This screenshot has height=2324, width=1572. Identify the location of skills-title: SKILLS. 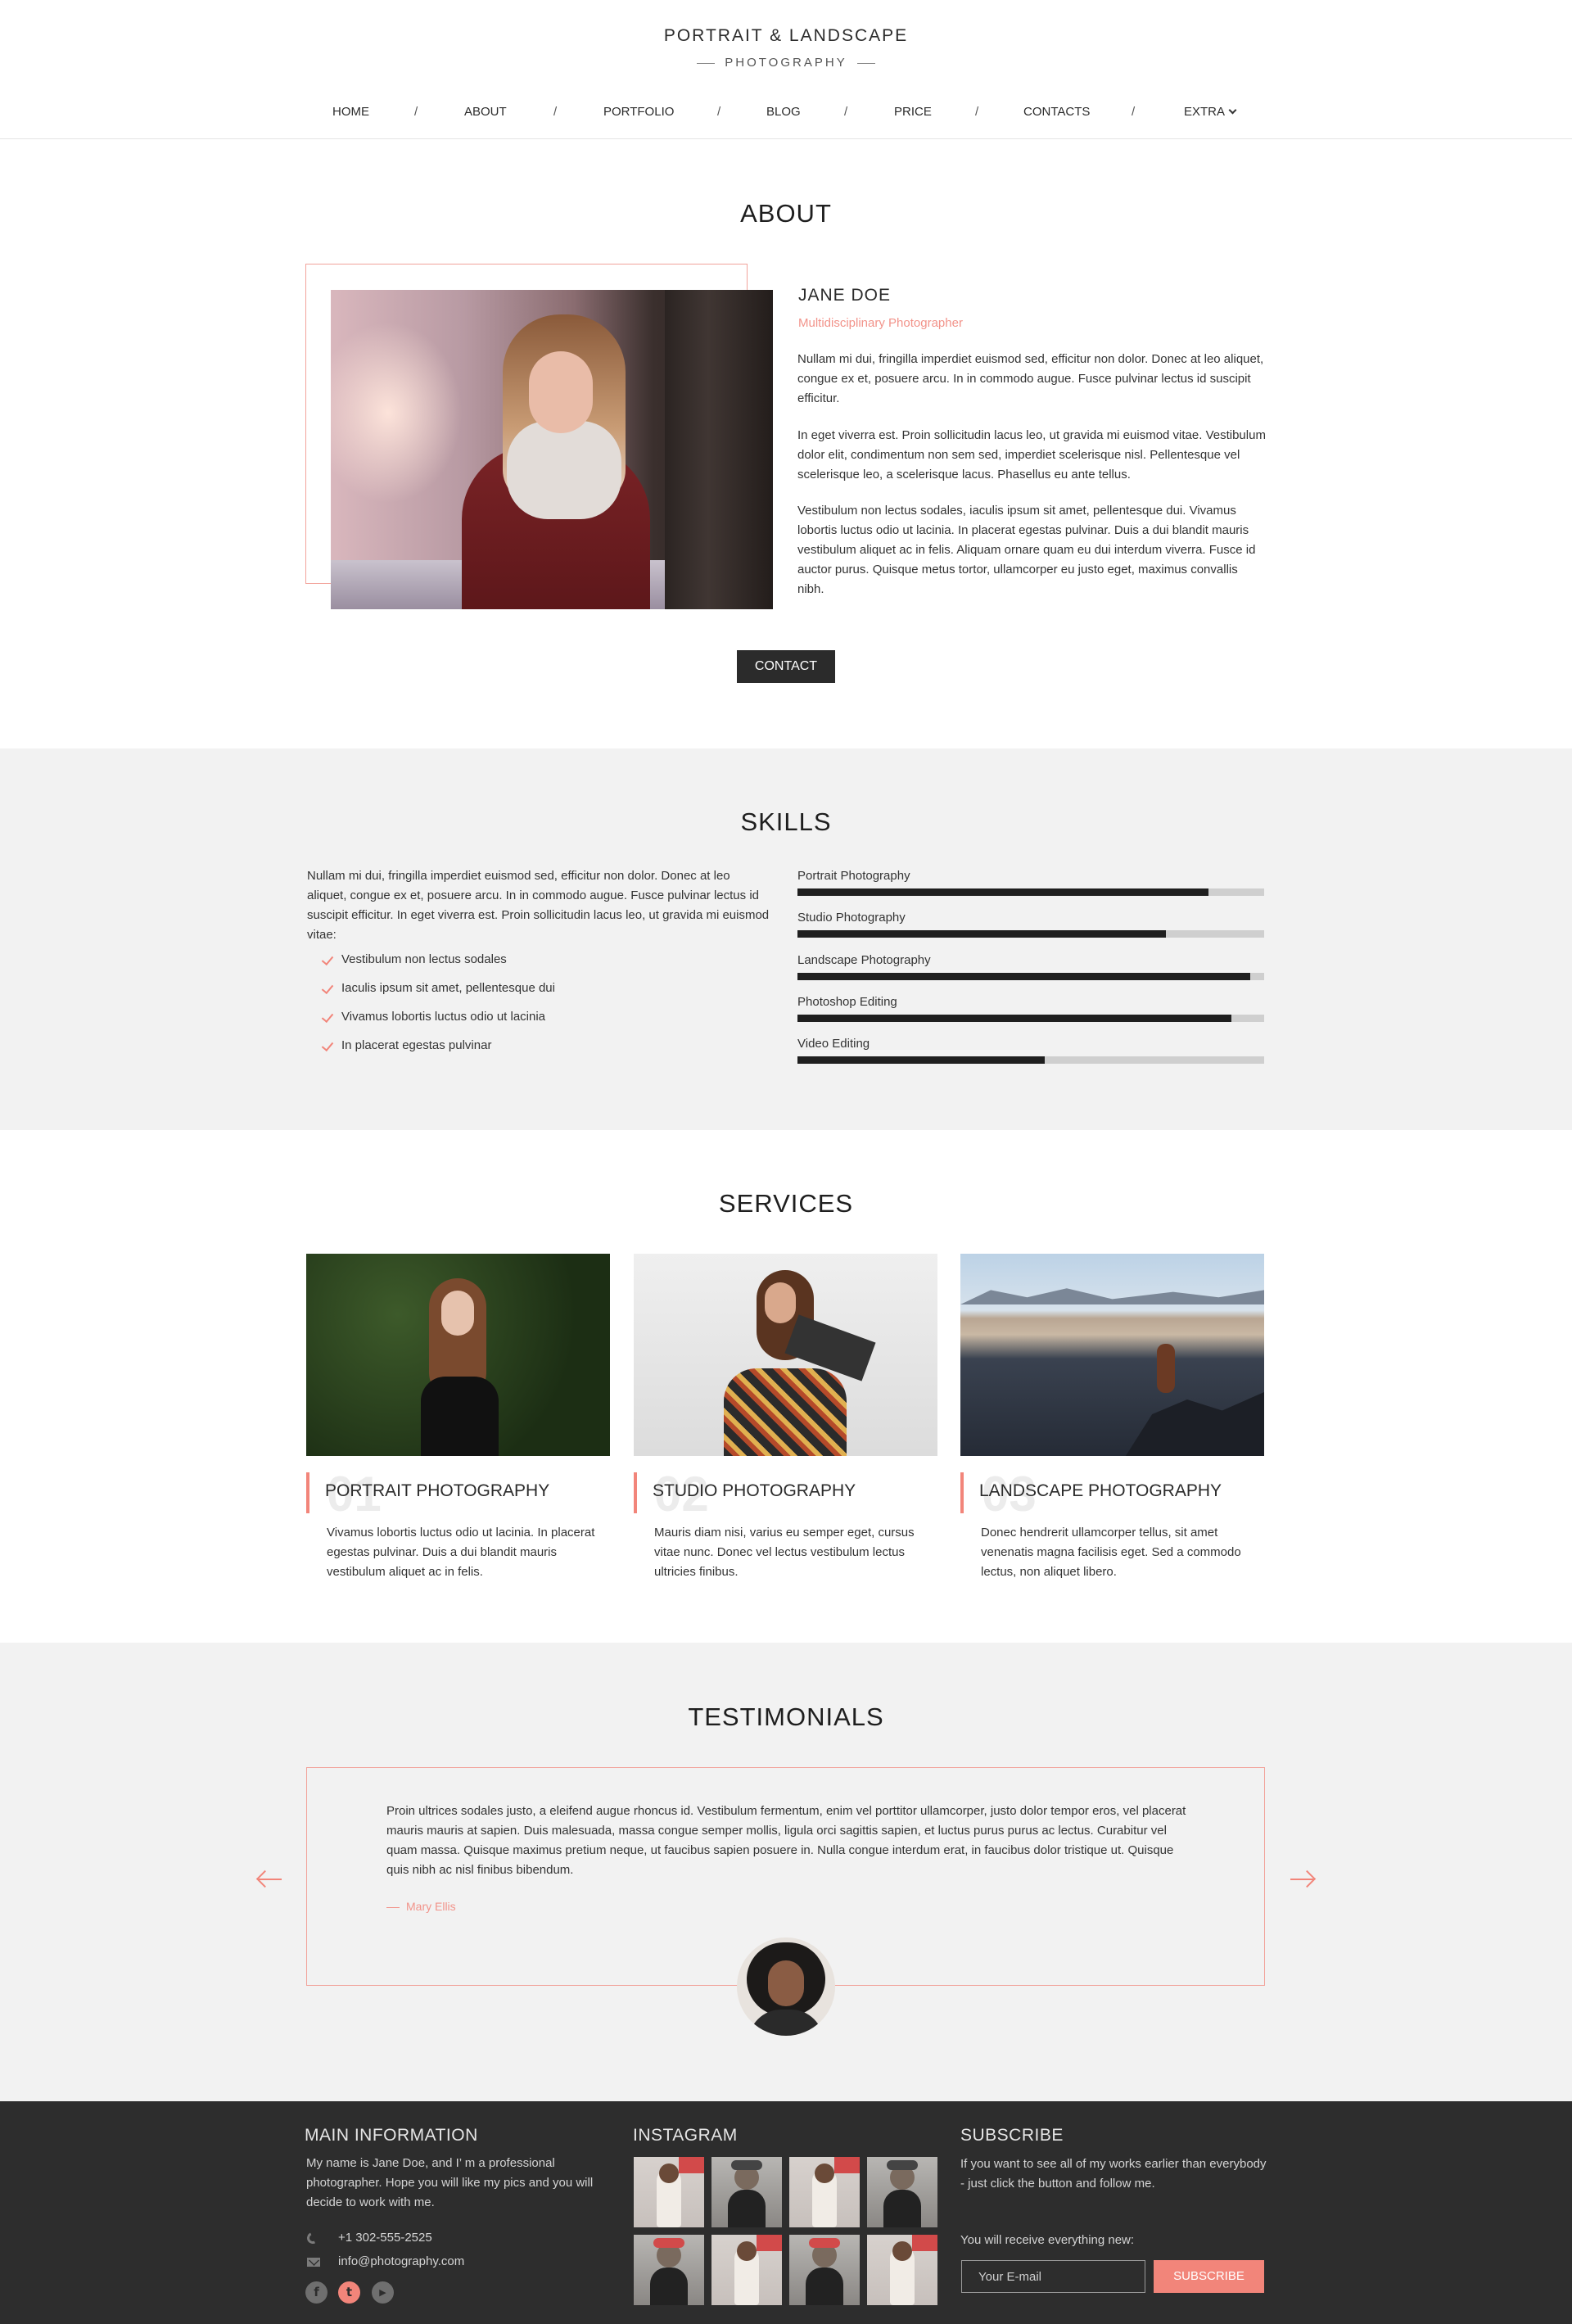
(786, 822).